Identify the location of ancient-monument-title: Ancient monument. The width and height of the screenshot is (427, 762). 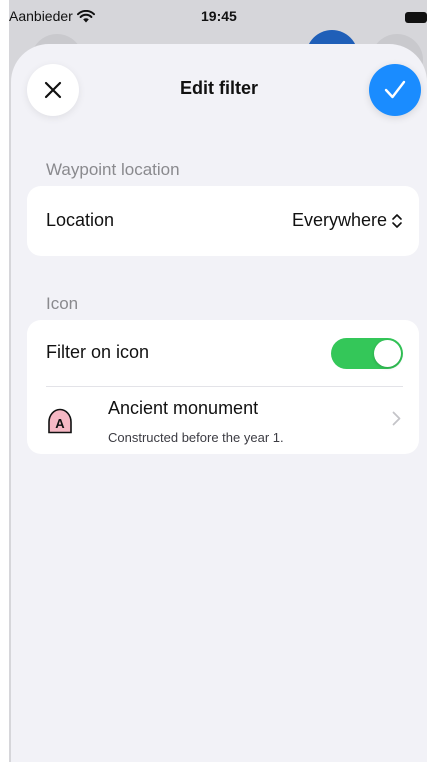
(183, 408).